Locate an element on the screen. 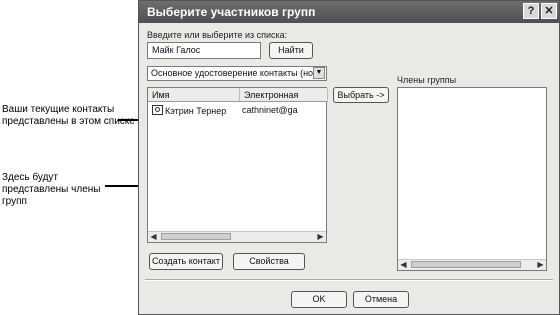 This screenshot has height=315, width=560. contact-row: Кэтрин Тернер cathninet@ga is located at coordinates (238, 110).